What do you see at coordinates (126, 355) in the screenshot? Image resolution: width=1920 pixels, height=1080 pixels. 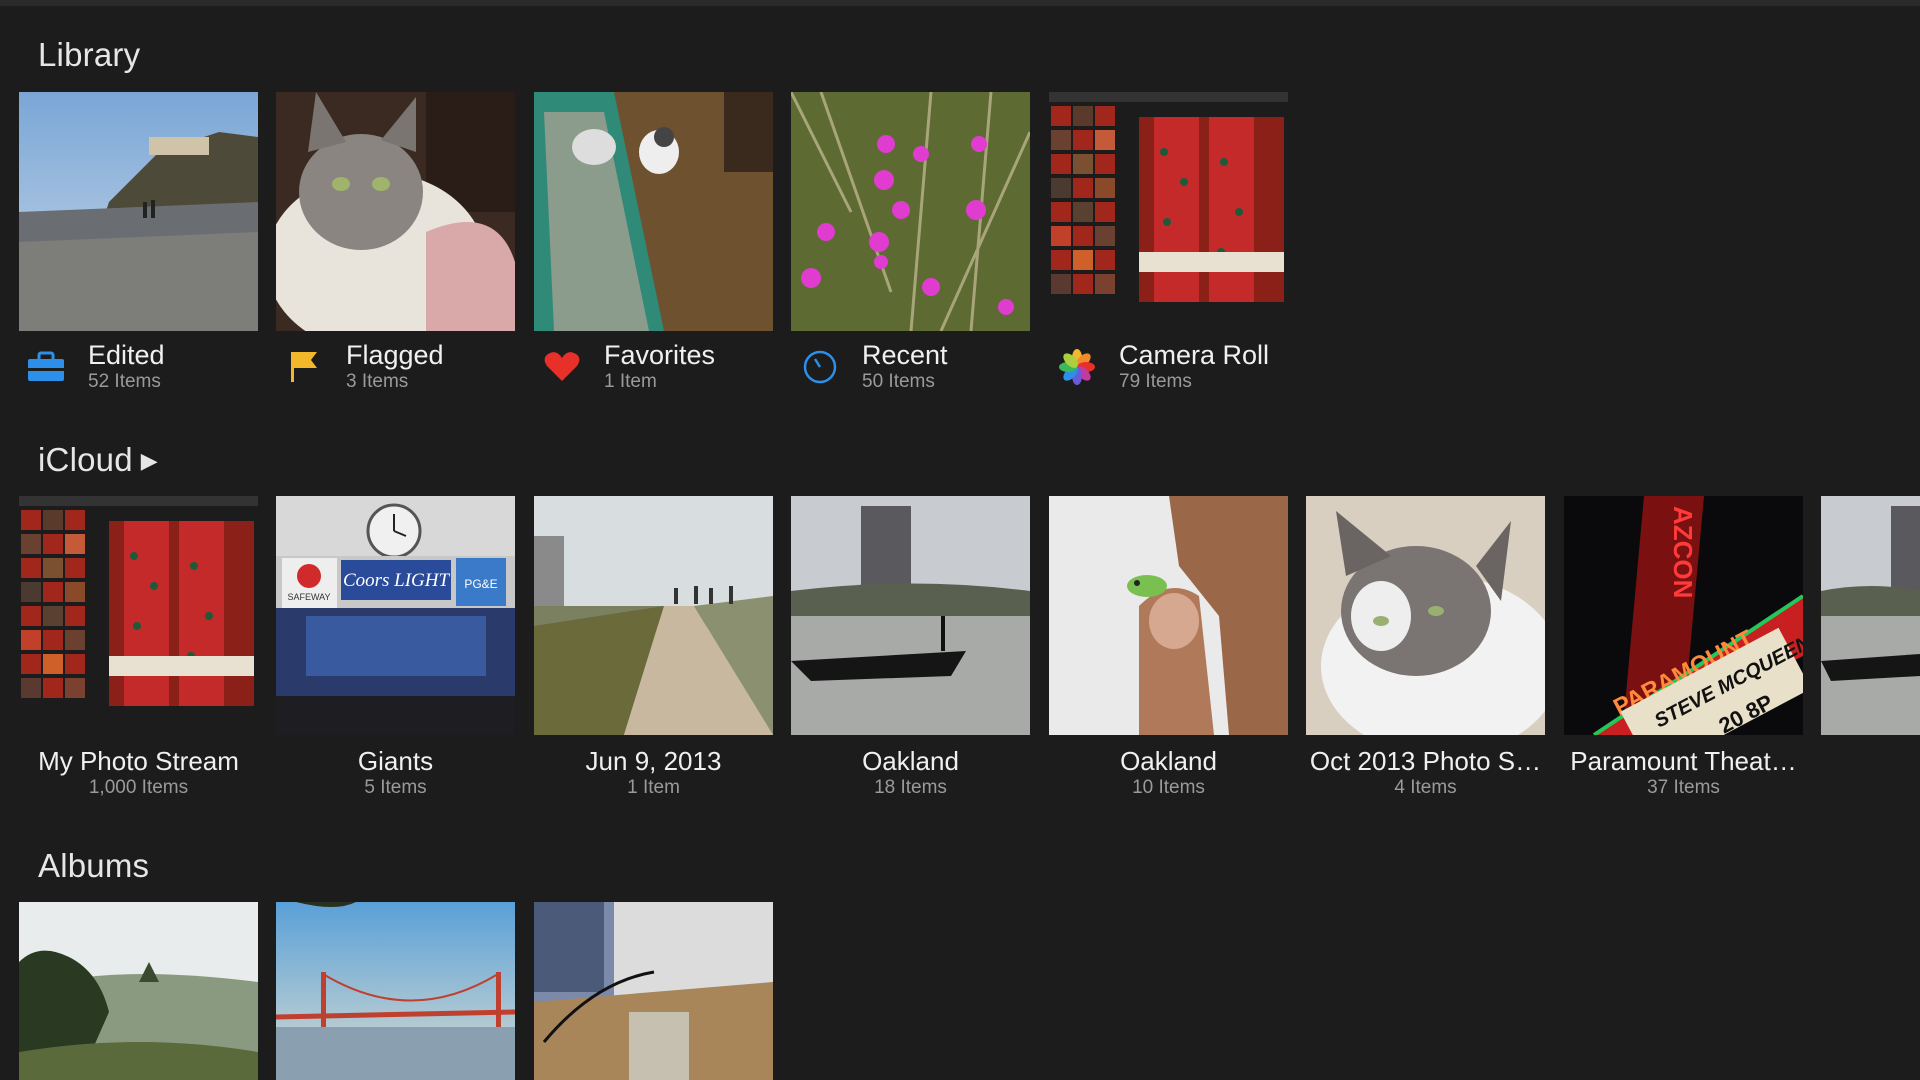 I see `library-item-title: Edited` at bounding box center [126, 355].